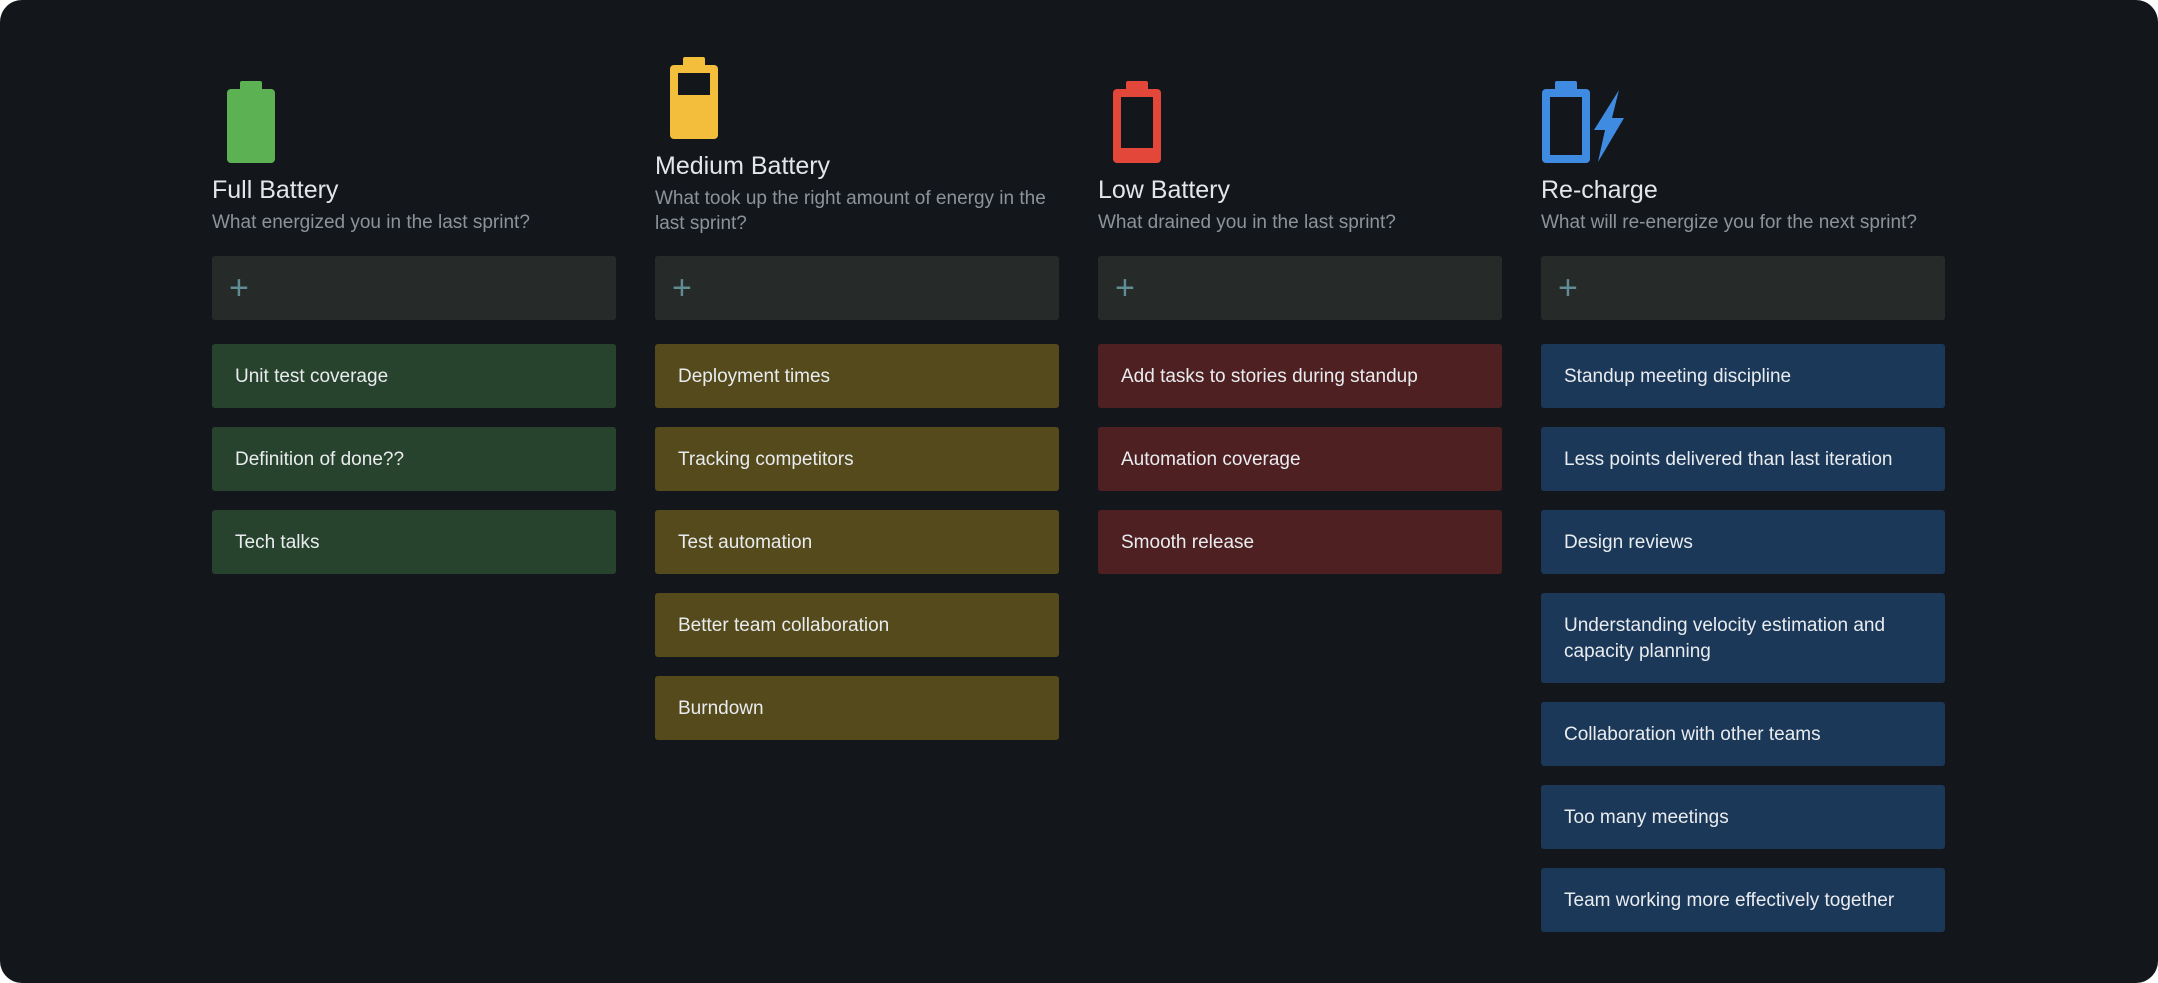  What do you see at coordinates (743, 166) in the screenshot?
I see `column-title: Medium Battery` at bounding box center [743, 166].